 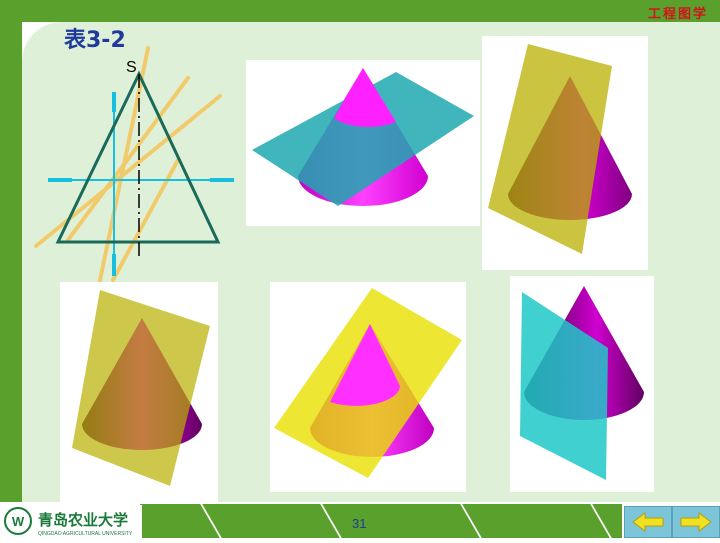 I want to click on top-band, so click(x=360, y=11).